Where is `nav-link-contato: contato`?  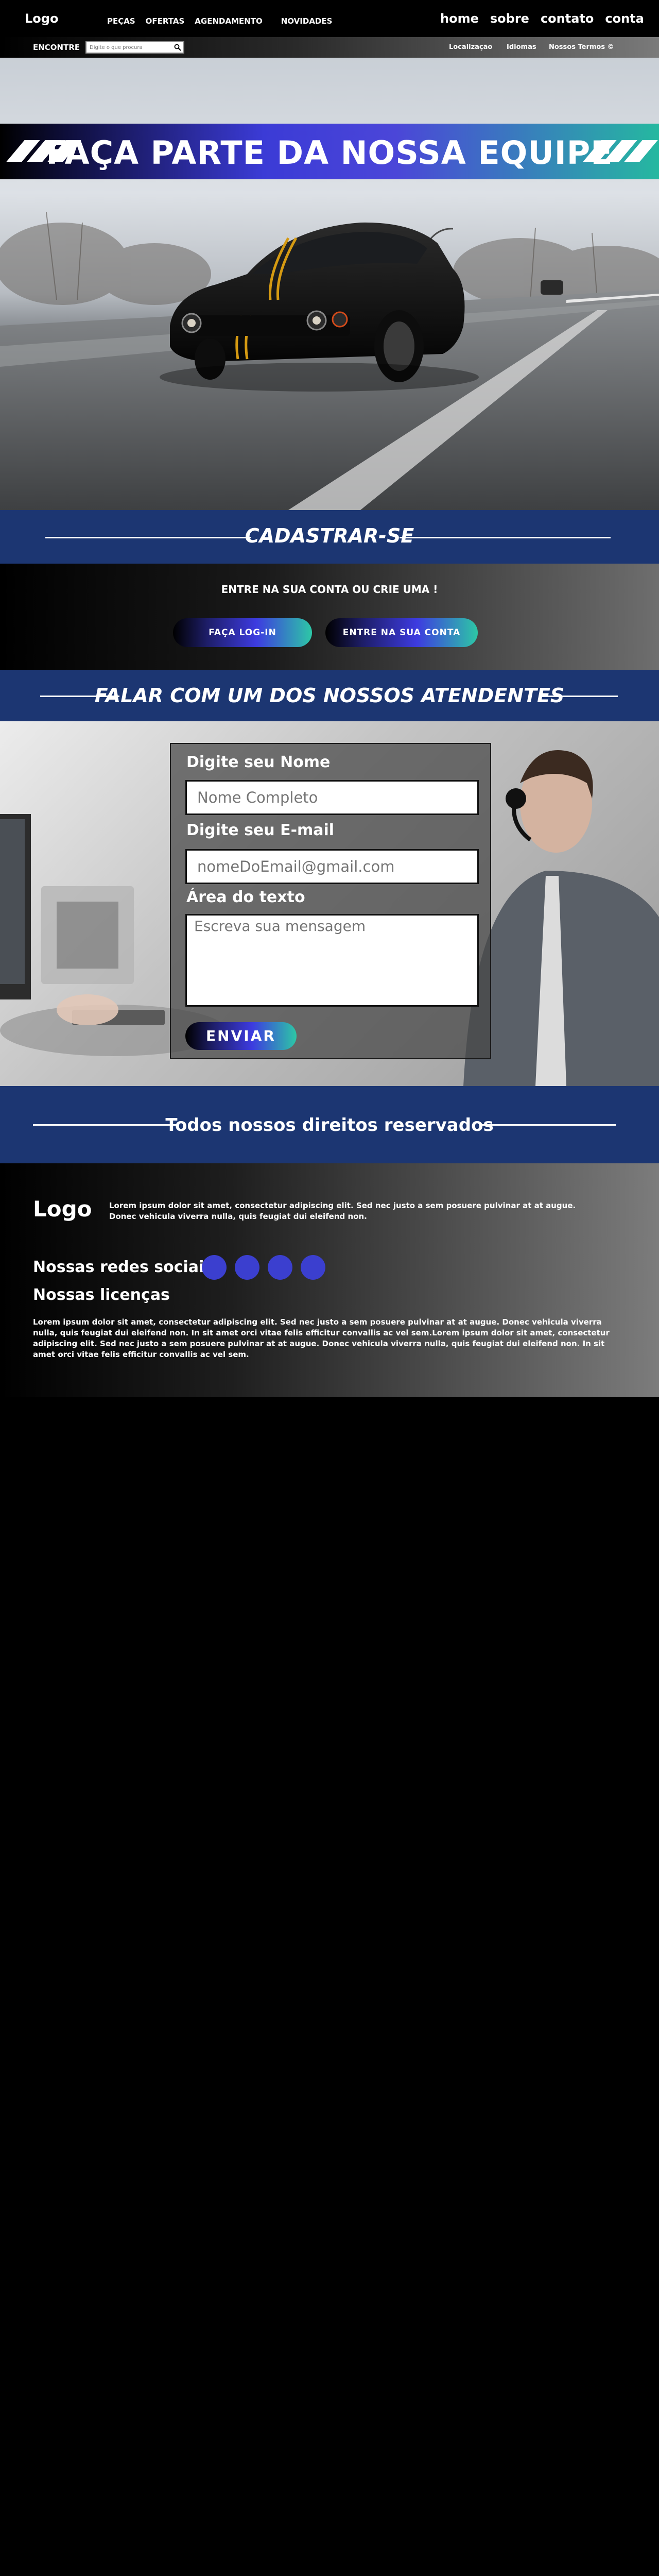 nav-link-contato: contato is located at coordinates (568, 18).